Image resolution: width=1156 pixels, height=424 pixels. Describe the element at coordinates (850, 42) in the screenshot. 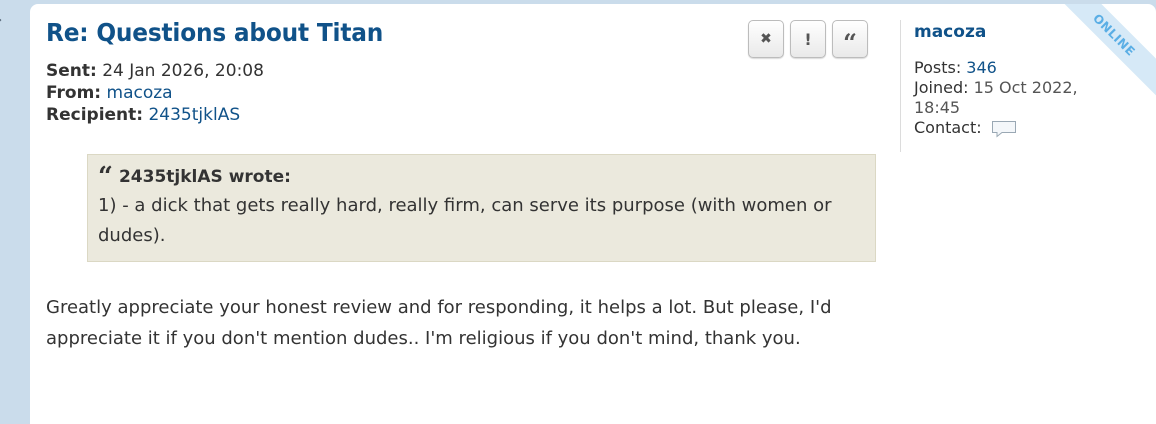

I see `quote-icon: “` at that location.